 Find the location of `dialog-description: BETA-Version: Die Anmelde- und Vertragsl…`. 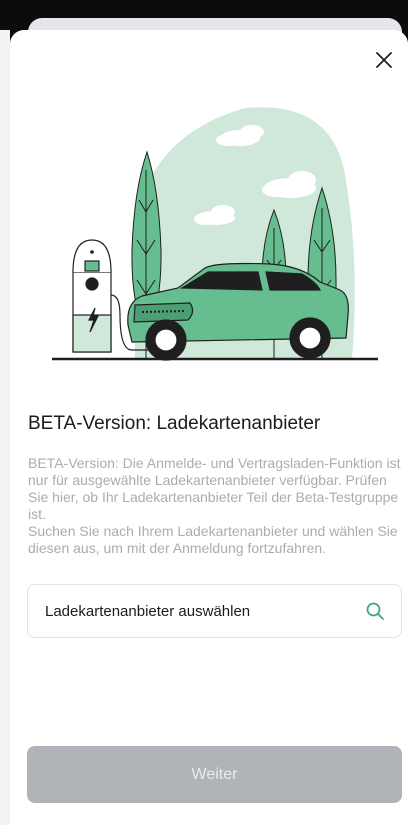

dialog-description: BETA-Version: Die Anmelde- und Vertragsl… is located at coordinates (215, 506).